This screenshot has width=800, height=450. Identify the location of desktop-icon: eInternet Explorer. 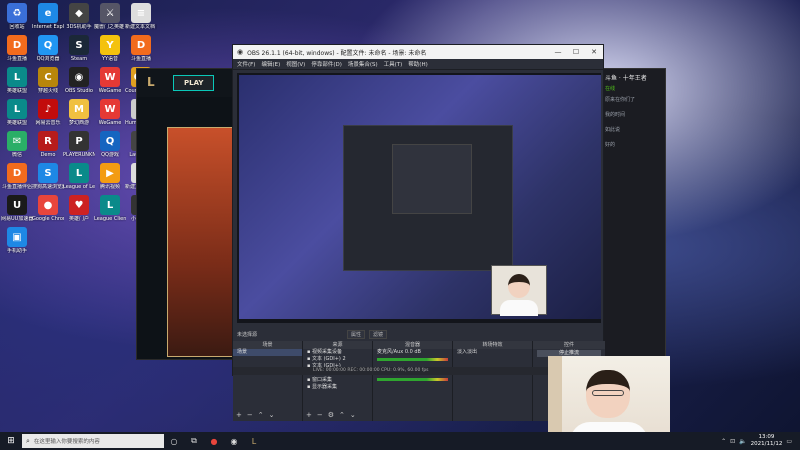
(48, 16).